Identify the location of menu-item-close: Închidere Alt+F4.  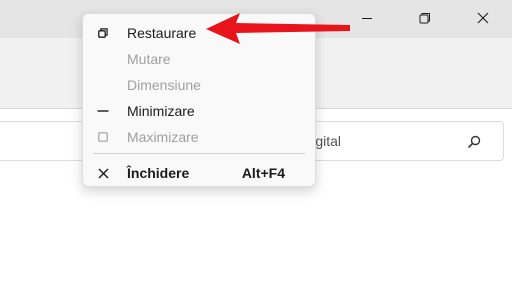
(199, 173).